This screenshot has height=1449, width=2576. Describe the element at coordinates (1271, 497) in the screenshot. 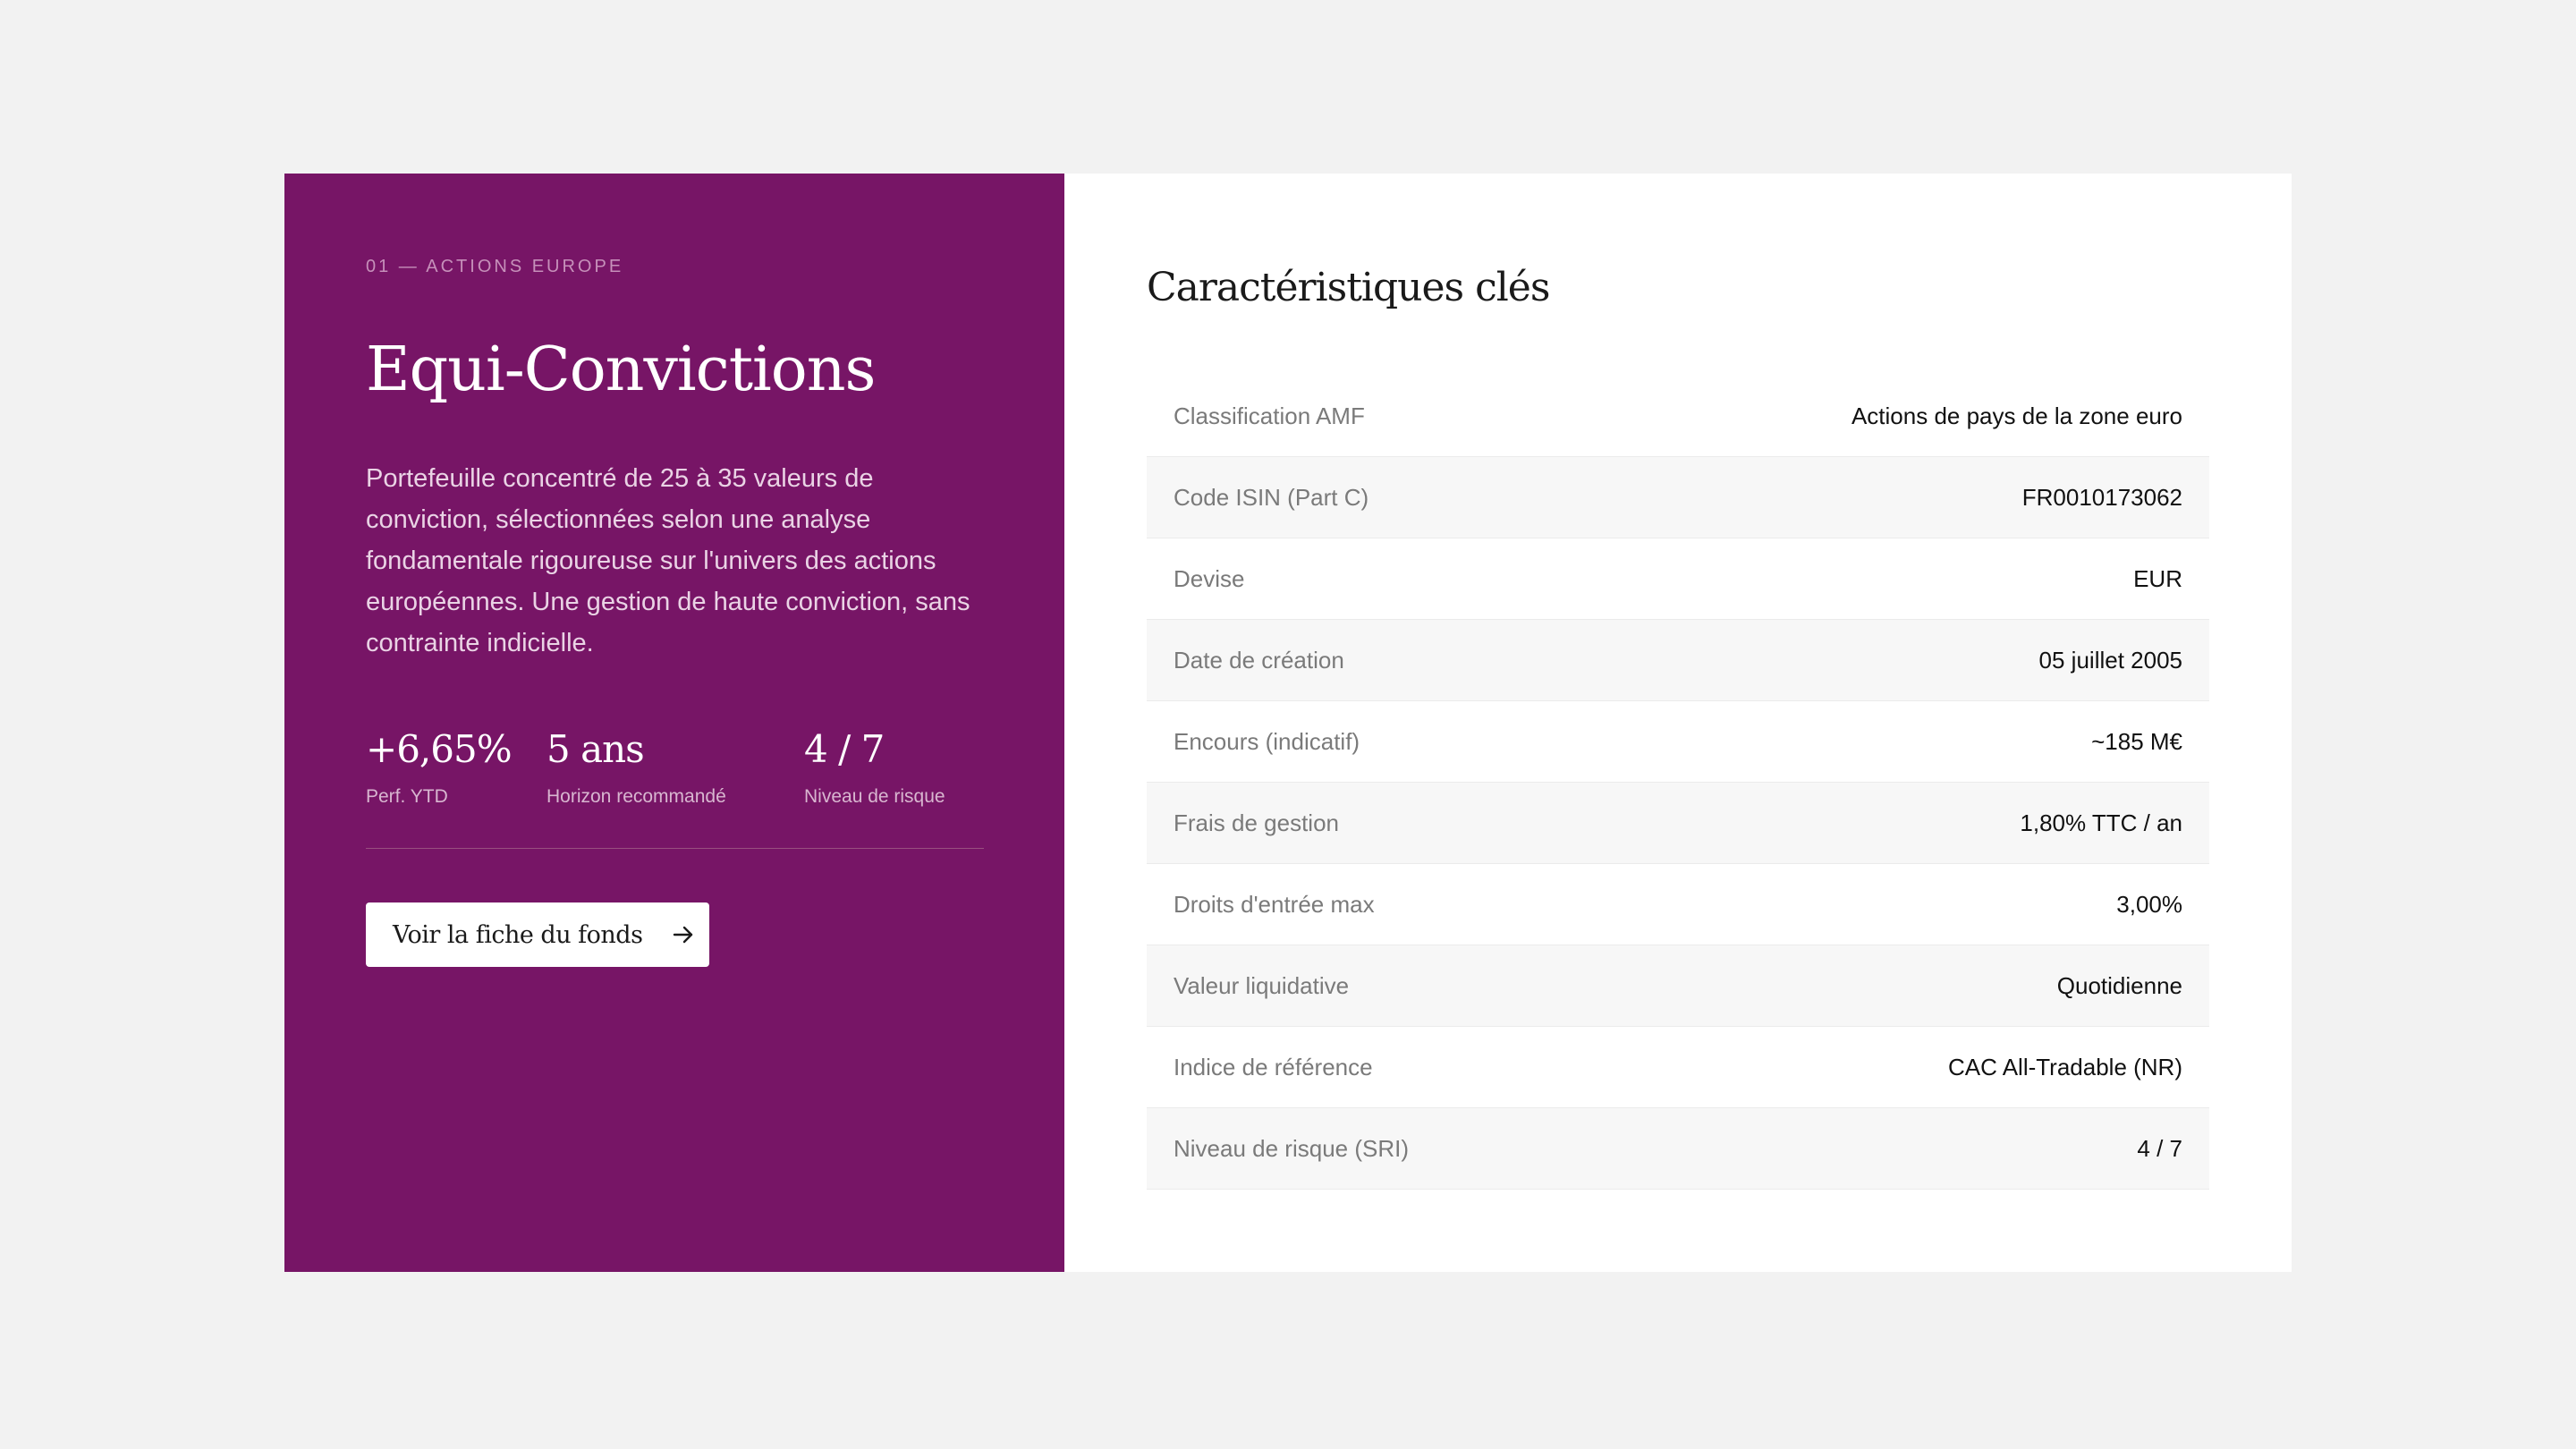

I see `row-label: Code ISIN (Part C)` at that location.